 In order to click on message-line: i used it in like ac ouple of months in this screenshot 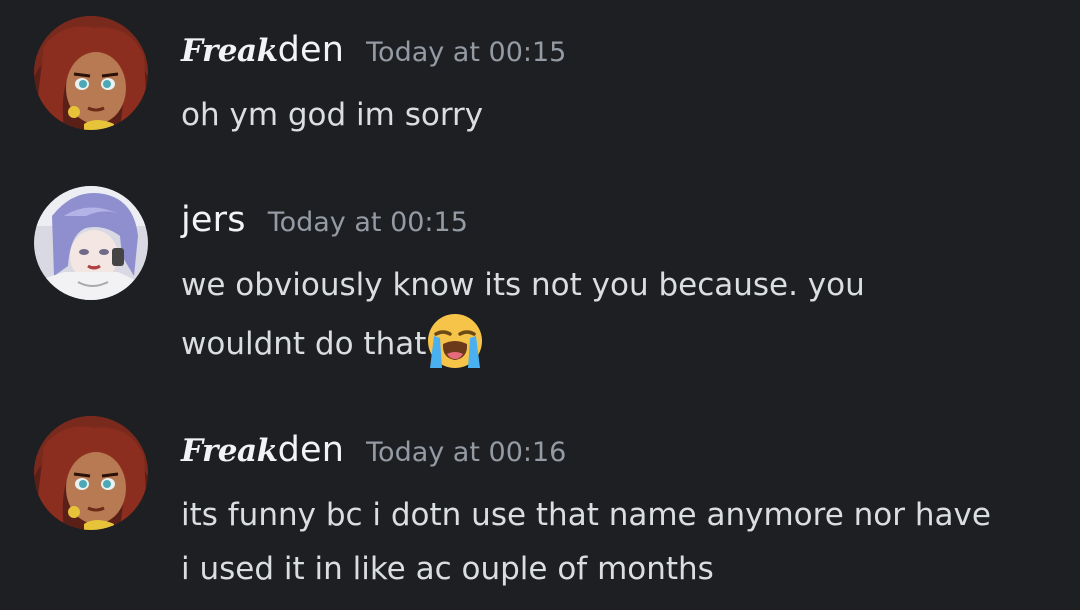, I will do `click(447, 569)`.